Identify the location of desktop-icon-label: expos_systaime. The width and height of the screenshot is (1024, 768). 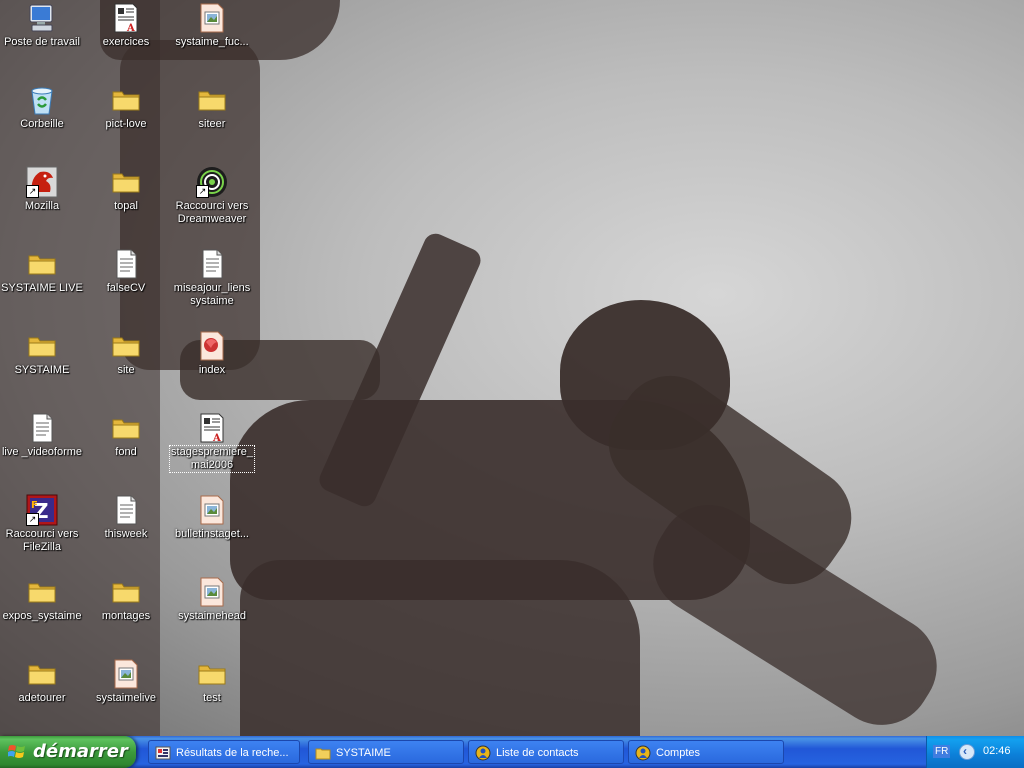
(42, 616).